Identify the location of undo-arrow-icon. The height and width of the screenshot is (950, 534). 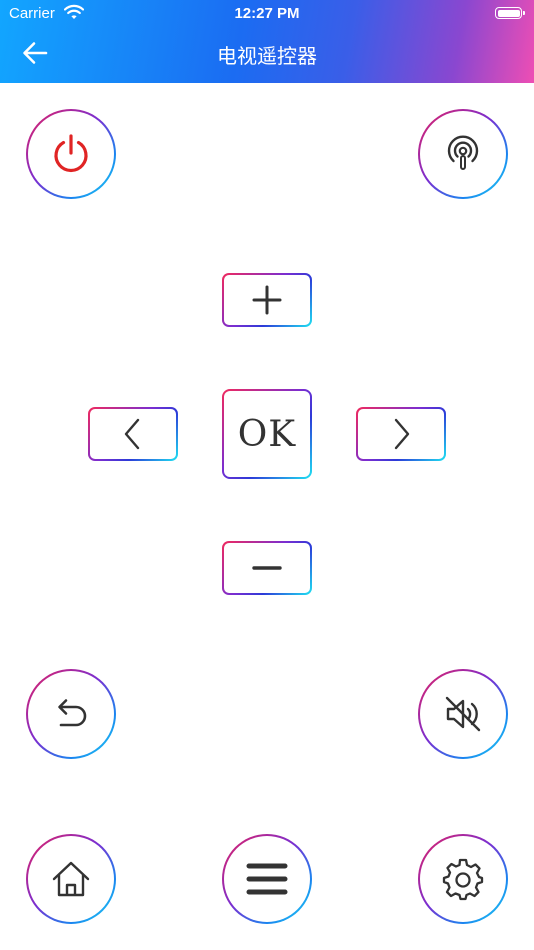
(72, 713).